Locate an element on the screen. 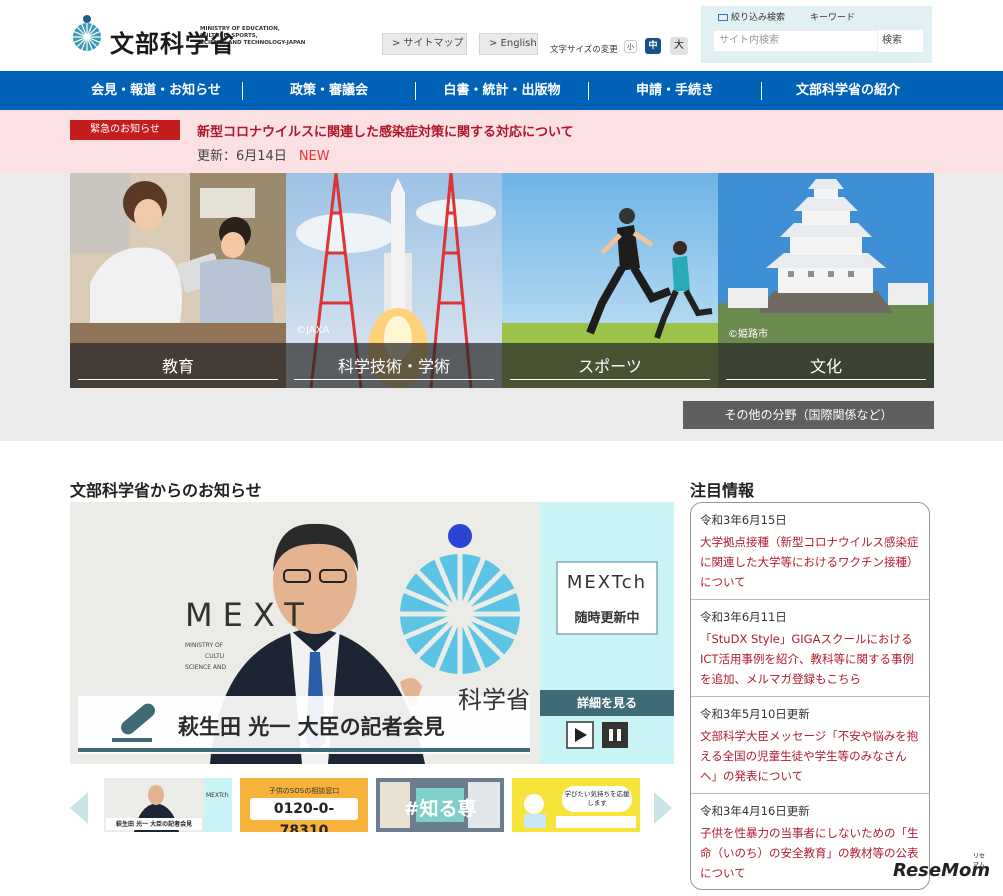 The image size is (1003, 896). sitemap-button: > サイトマップ is located at coordinates (424, 44).